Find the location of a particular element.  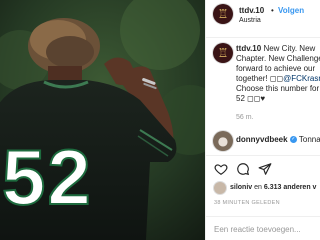

caption-line: New City. New is located at coordinates (289, 48).